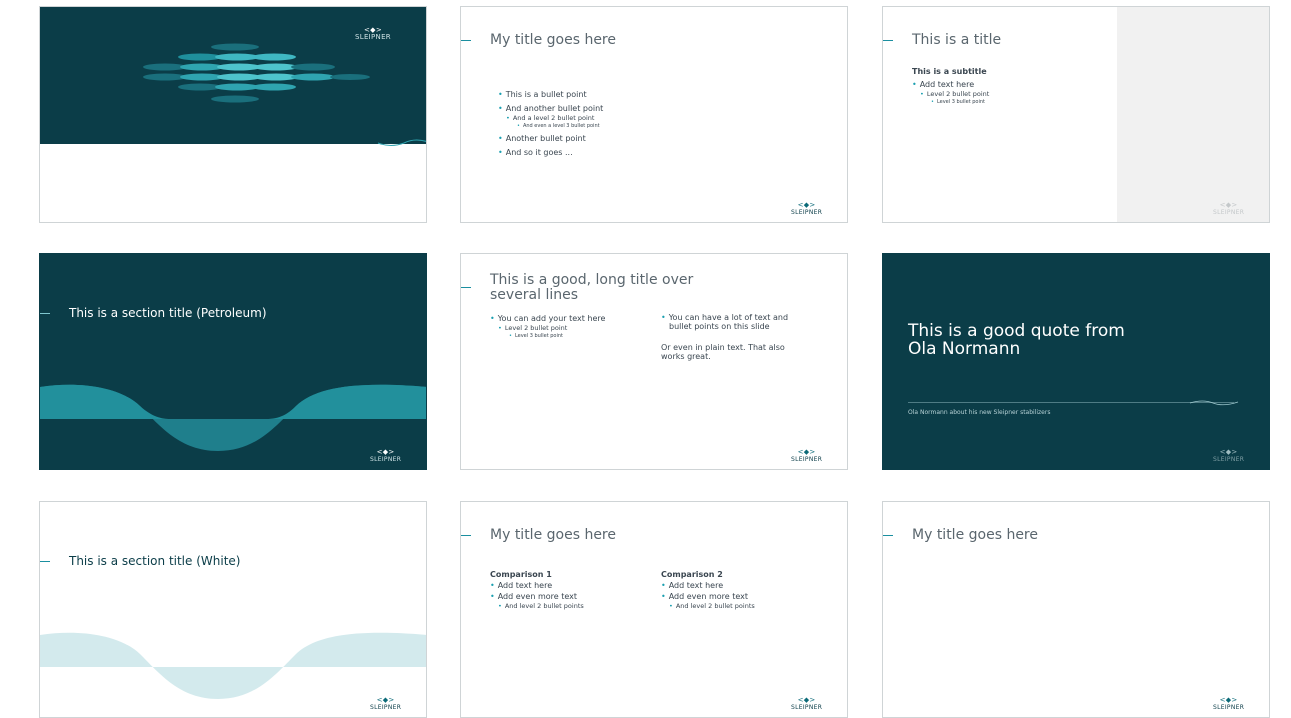 This screenshot has width=1291, height=718. What do you see at coordinates (1076, 609) in the screenshot?
I see `slide-thumbnail-title-only: My title goes here <◆> SLEIPNER` at bounding box center [1076, 609].